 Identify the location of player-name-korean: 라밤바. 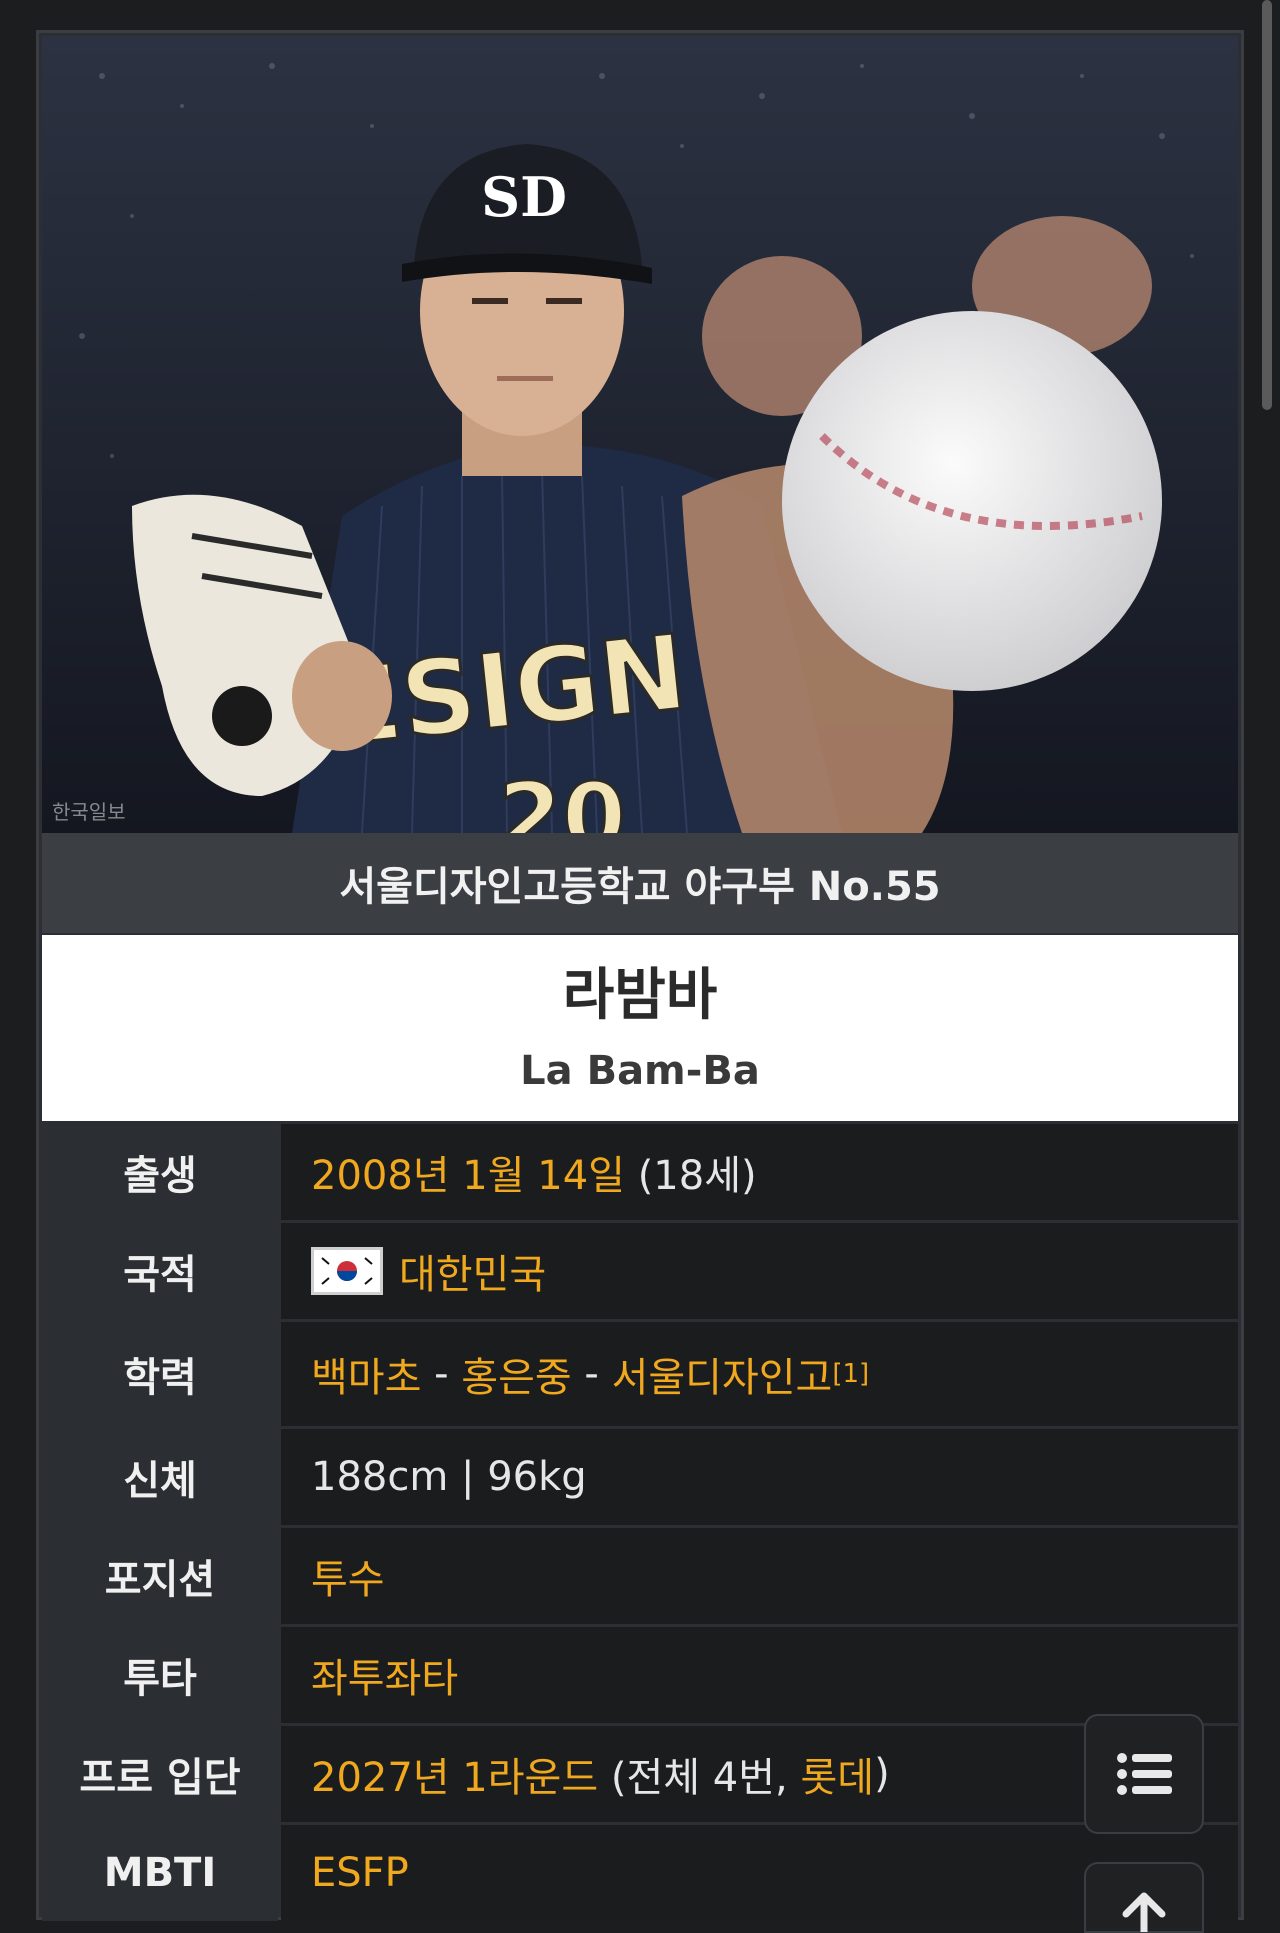
(640, 996).